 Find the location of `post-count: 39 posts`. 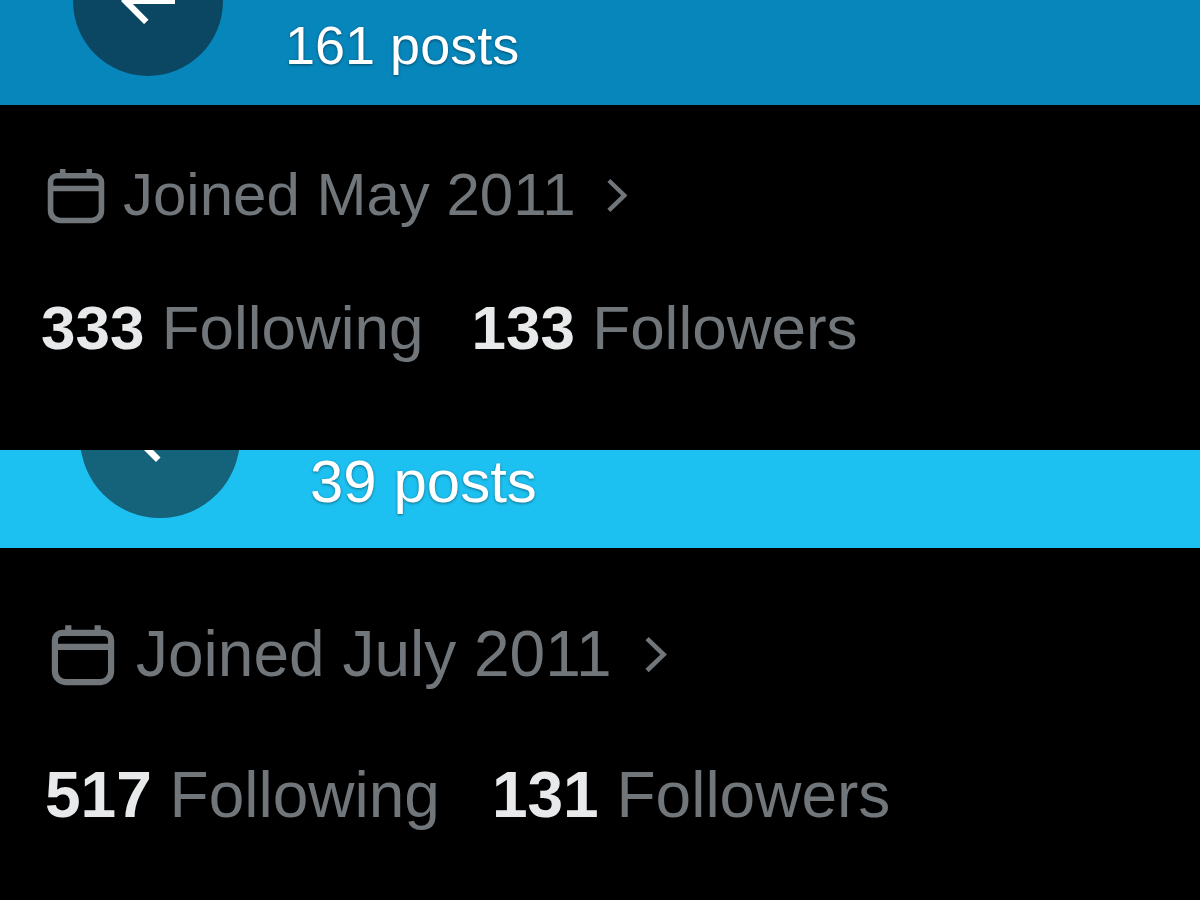

post-count: 39 posts is located at coordinates (423, 483).